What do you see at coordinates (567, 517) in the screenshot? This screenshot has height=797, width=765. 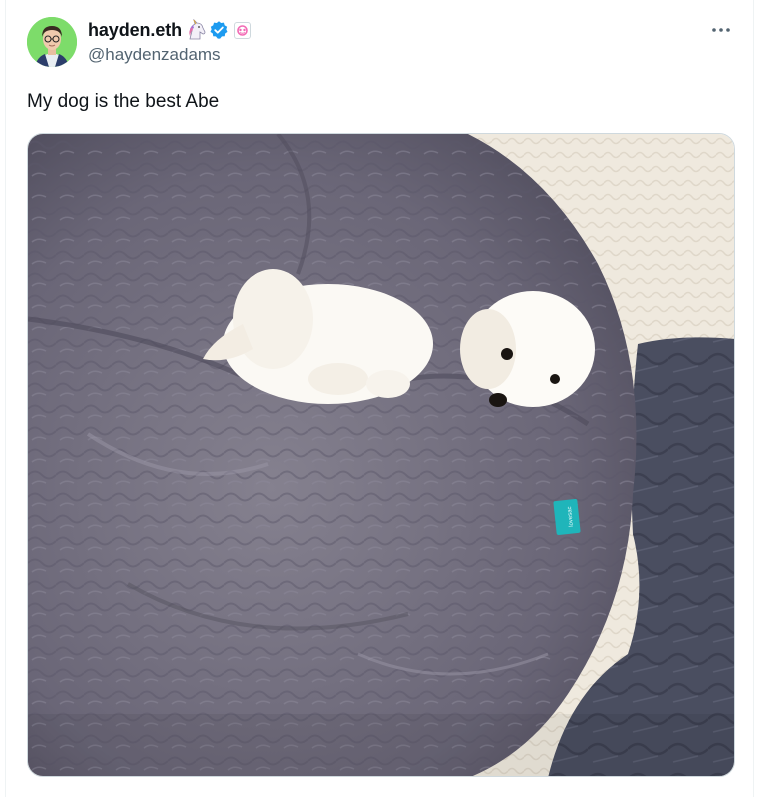 I see `bag-tag: lovesac` at bounding box center [567, 517].